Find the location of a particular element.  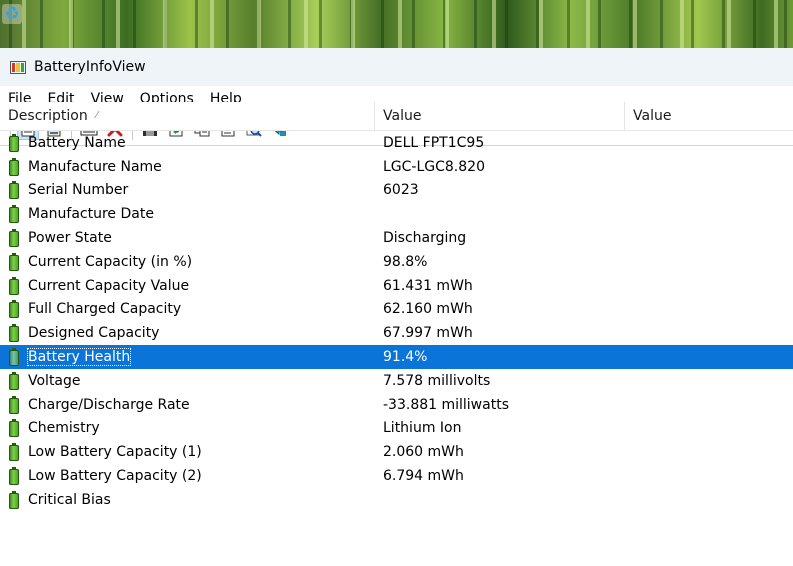

table-row: Low Battery Capacity (2) 6.794 mWh is located at coordinates (396, 476).